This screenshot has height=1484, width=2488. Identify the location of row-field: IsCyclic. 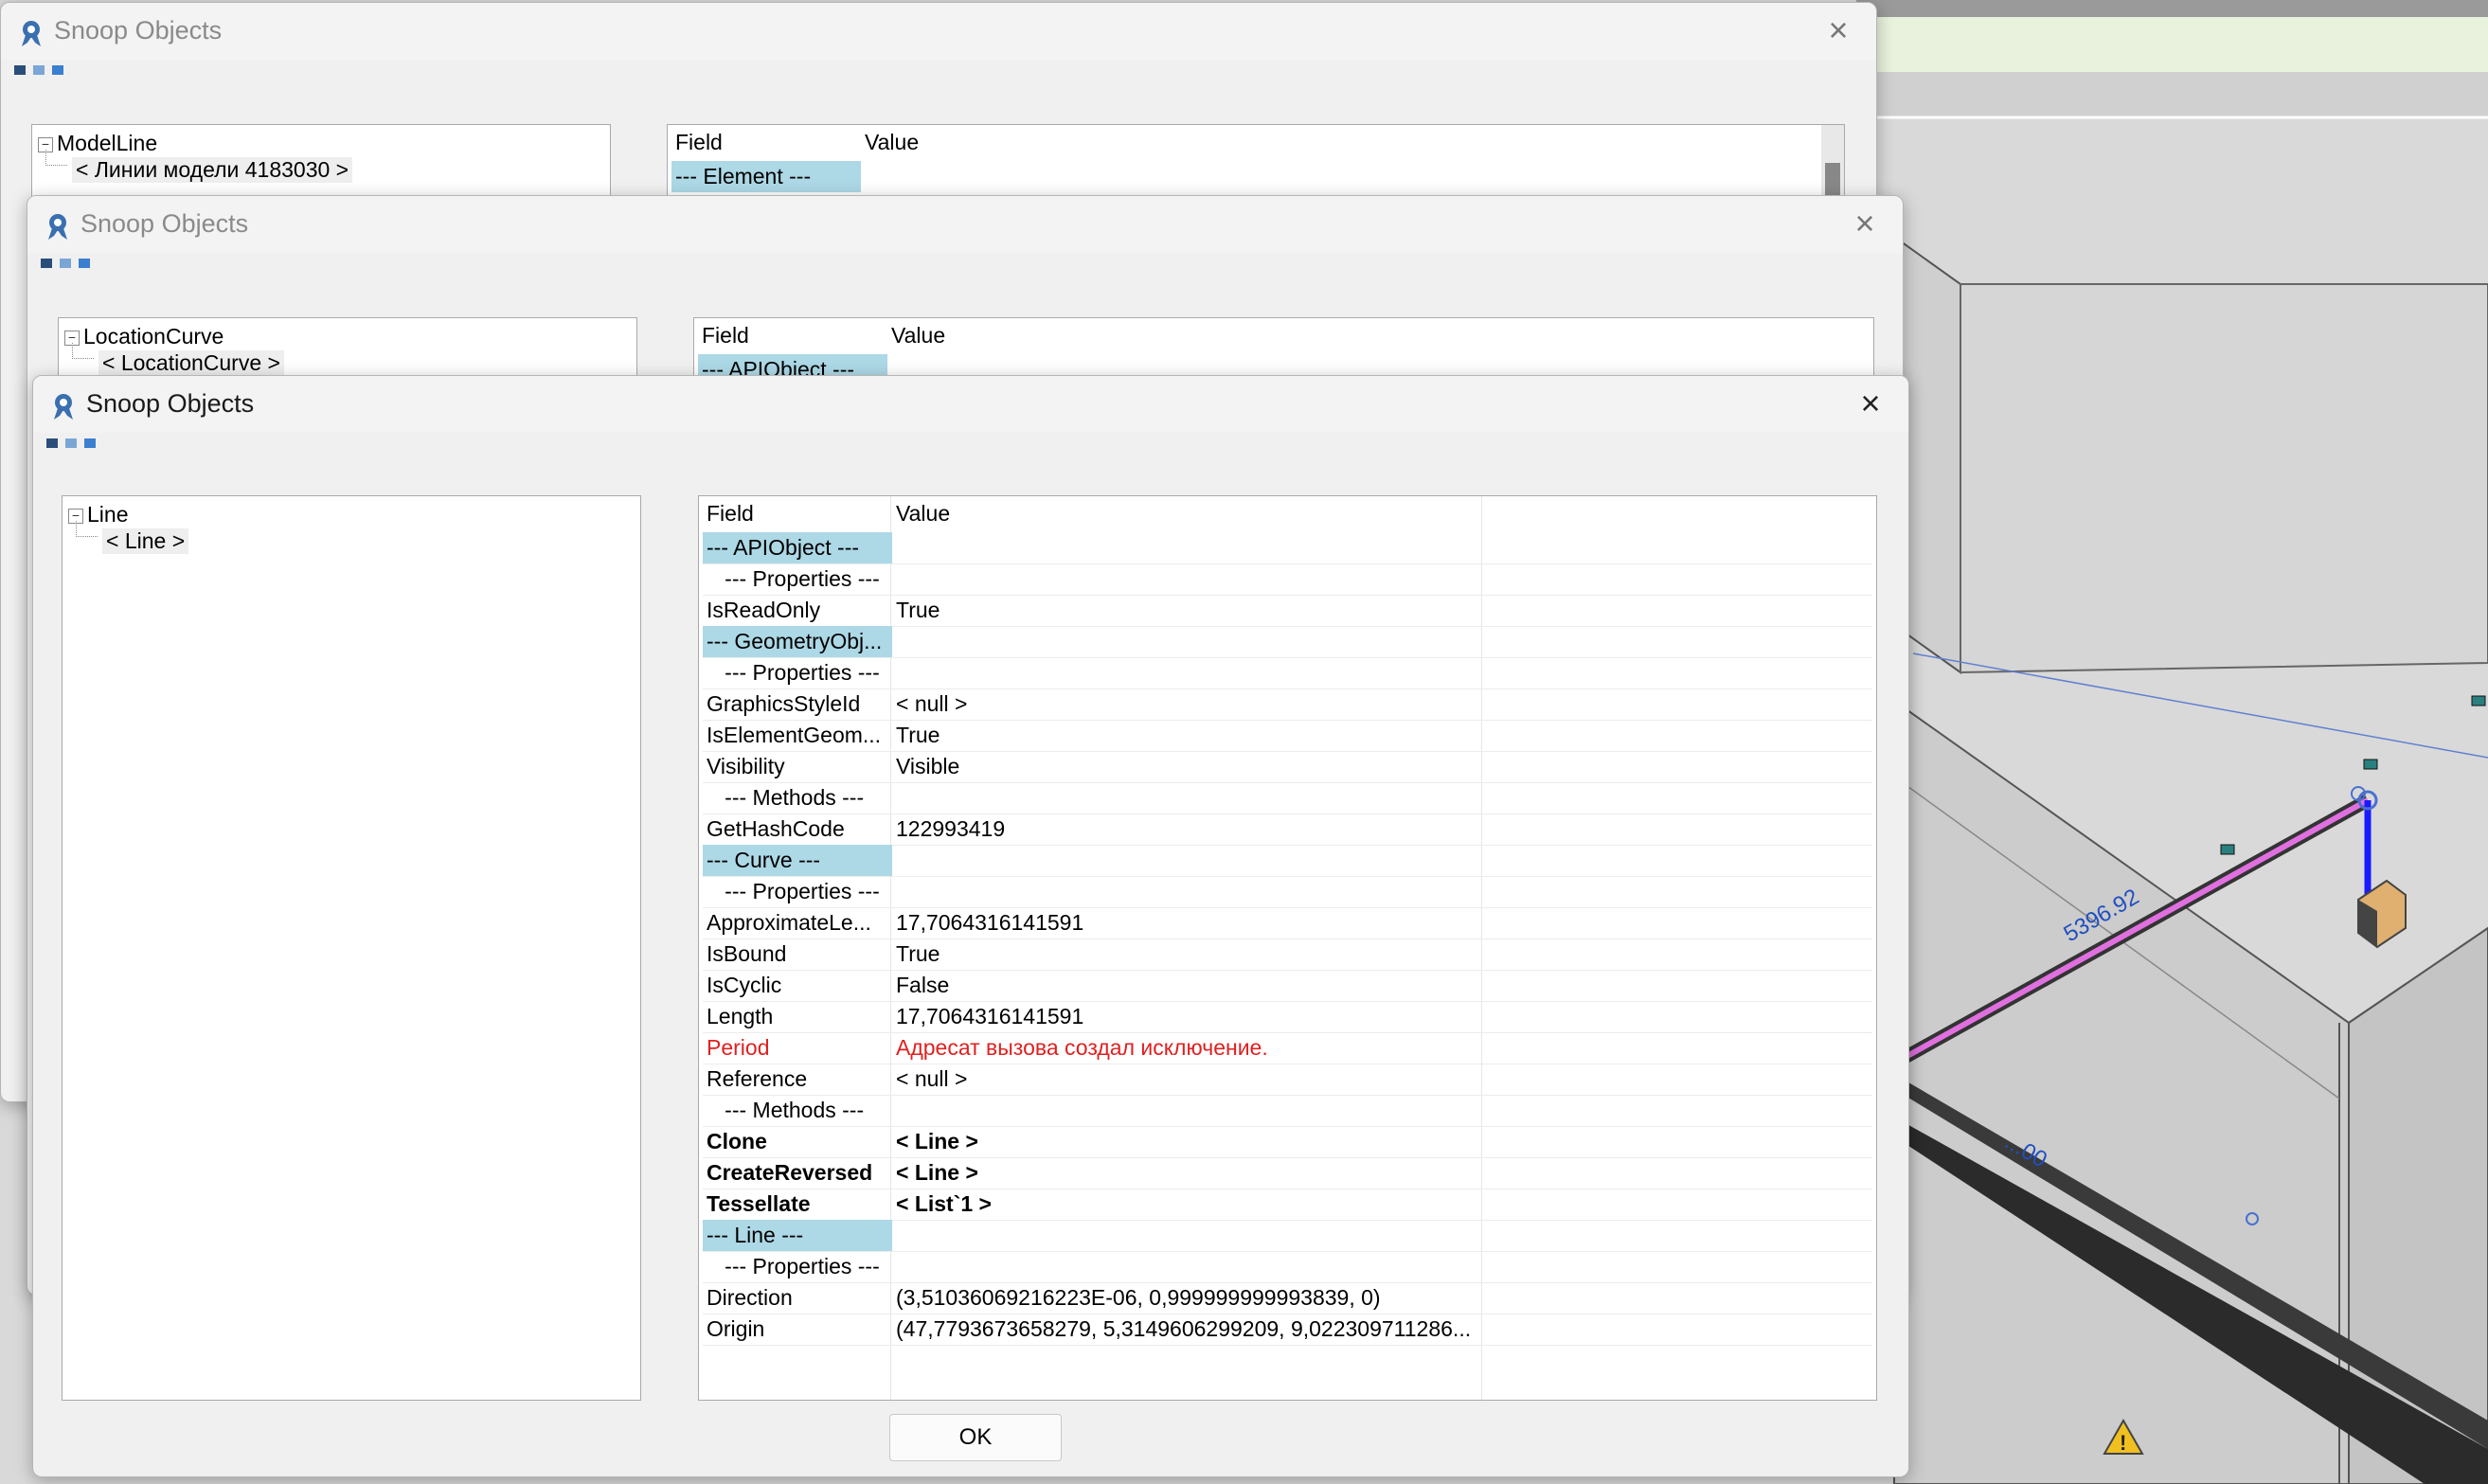
(744, 985).